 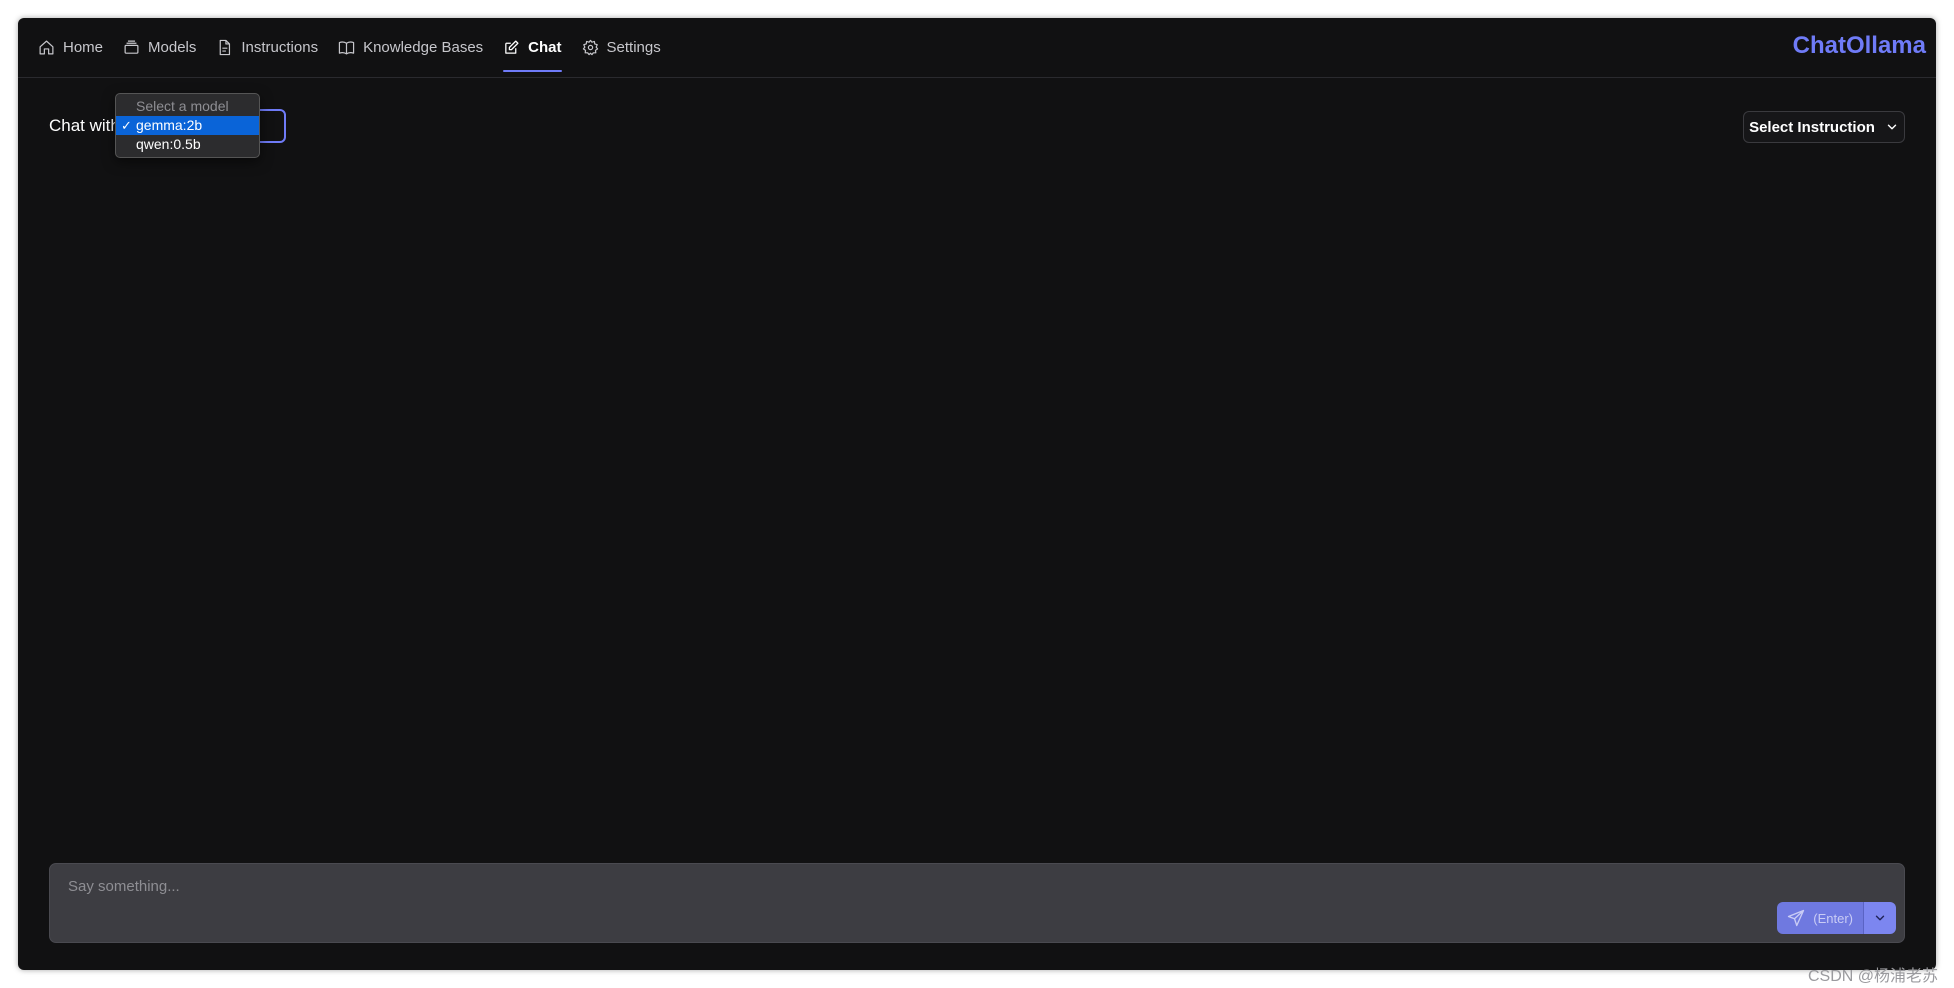 I want to click on send-icon, so click(x=1796, y=918).